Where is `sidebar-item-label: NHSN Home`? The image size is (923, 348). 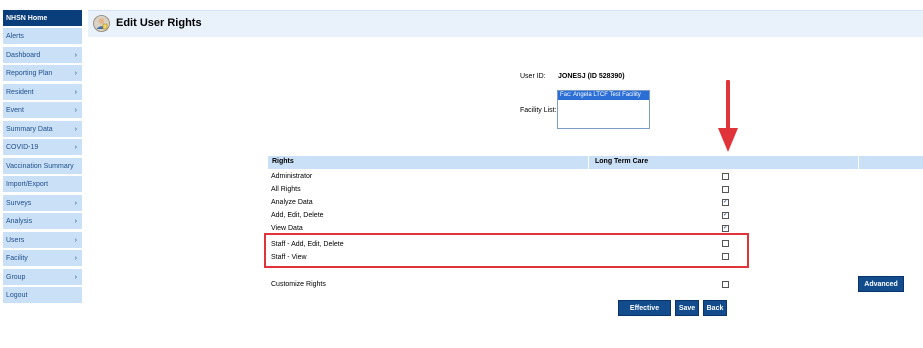
sidebar-item-label: NHSN Home is located at coordinates (27, 18).